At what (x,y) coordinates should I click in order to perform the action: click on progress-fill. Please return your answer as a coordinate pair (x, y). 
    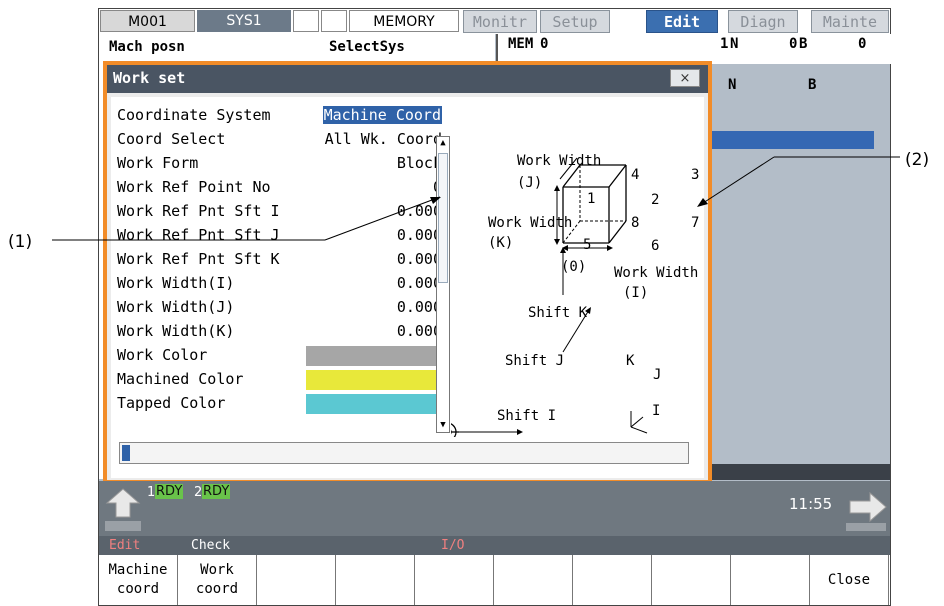
    Looking at the image, I should click on (126, 453).